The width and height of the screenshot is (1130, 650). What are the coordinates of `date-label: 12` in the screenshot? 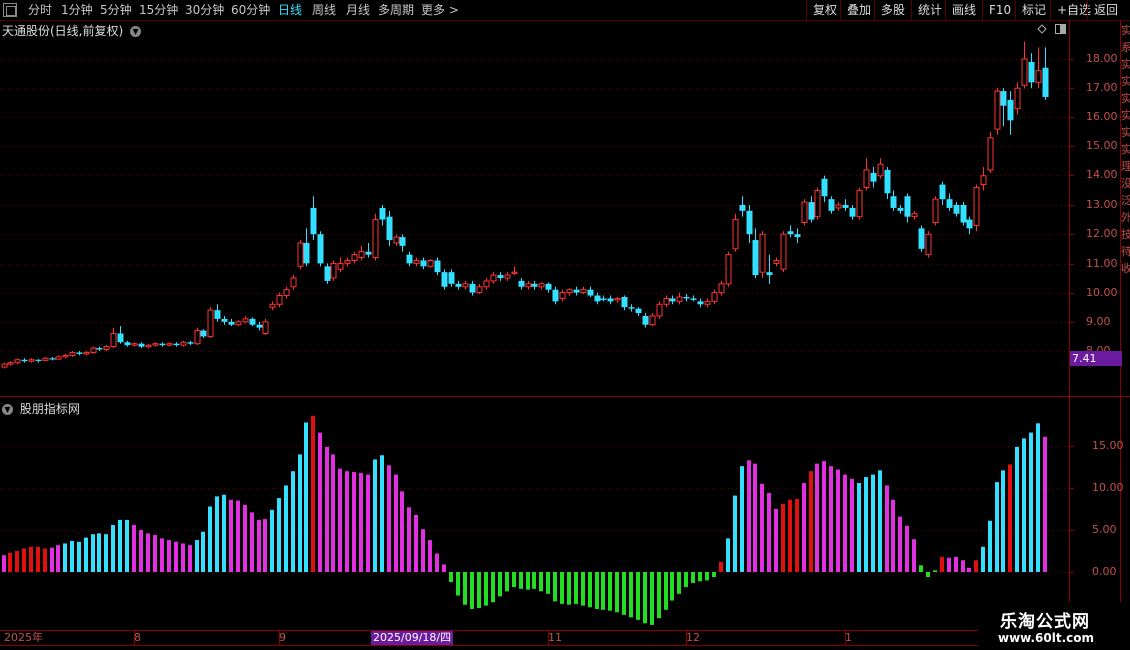 It's located at (693, 637).